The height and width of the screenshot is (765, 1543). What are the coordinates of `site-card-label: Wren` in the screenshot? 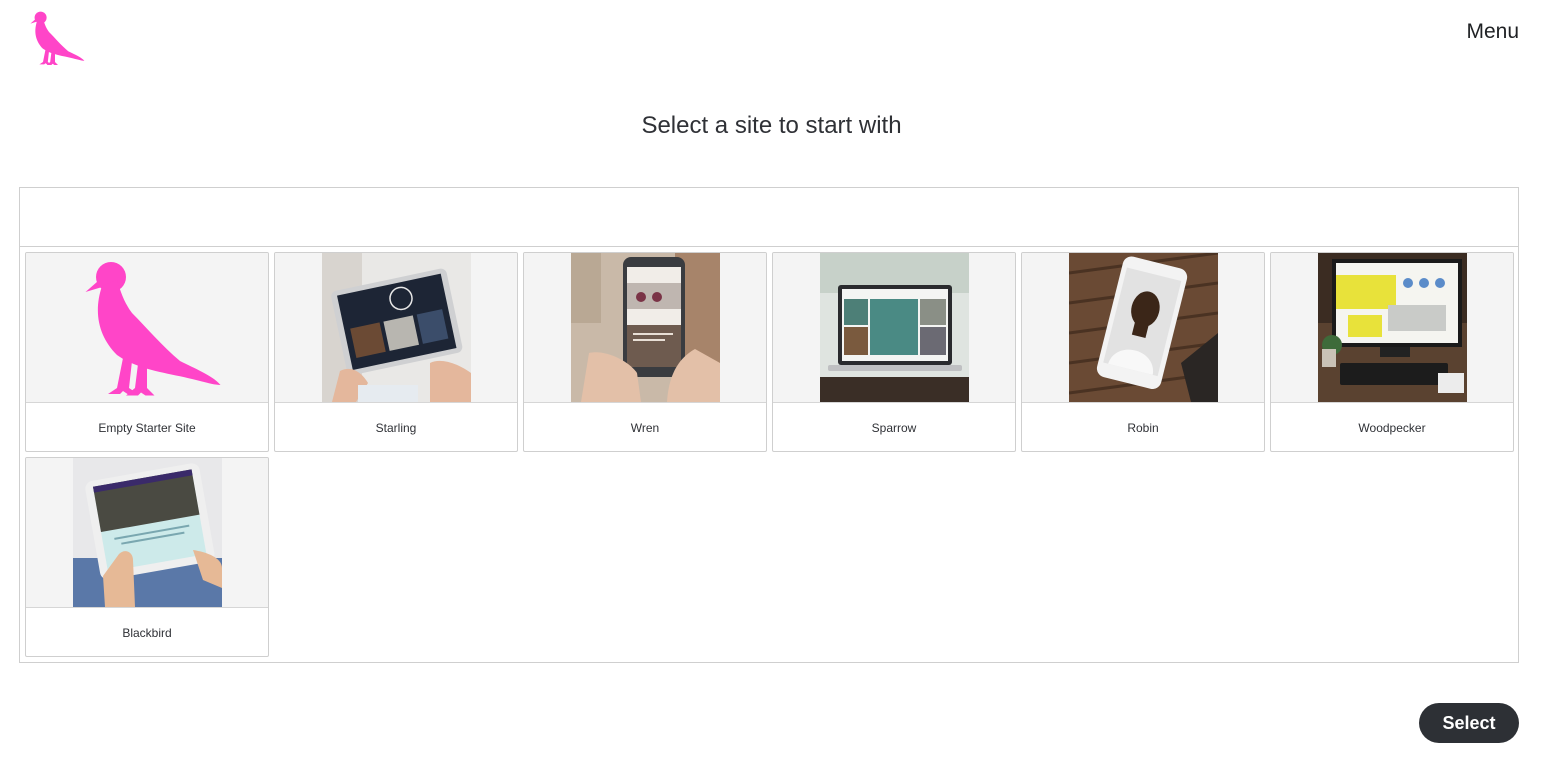 It's located at (645, 427).